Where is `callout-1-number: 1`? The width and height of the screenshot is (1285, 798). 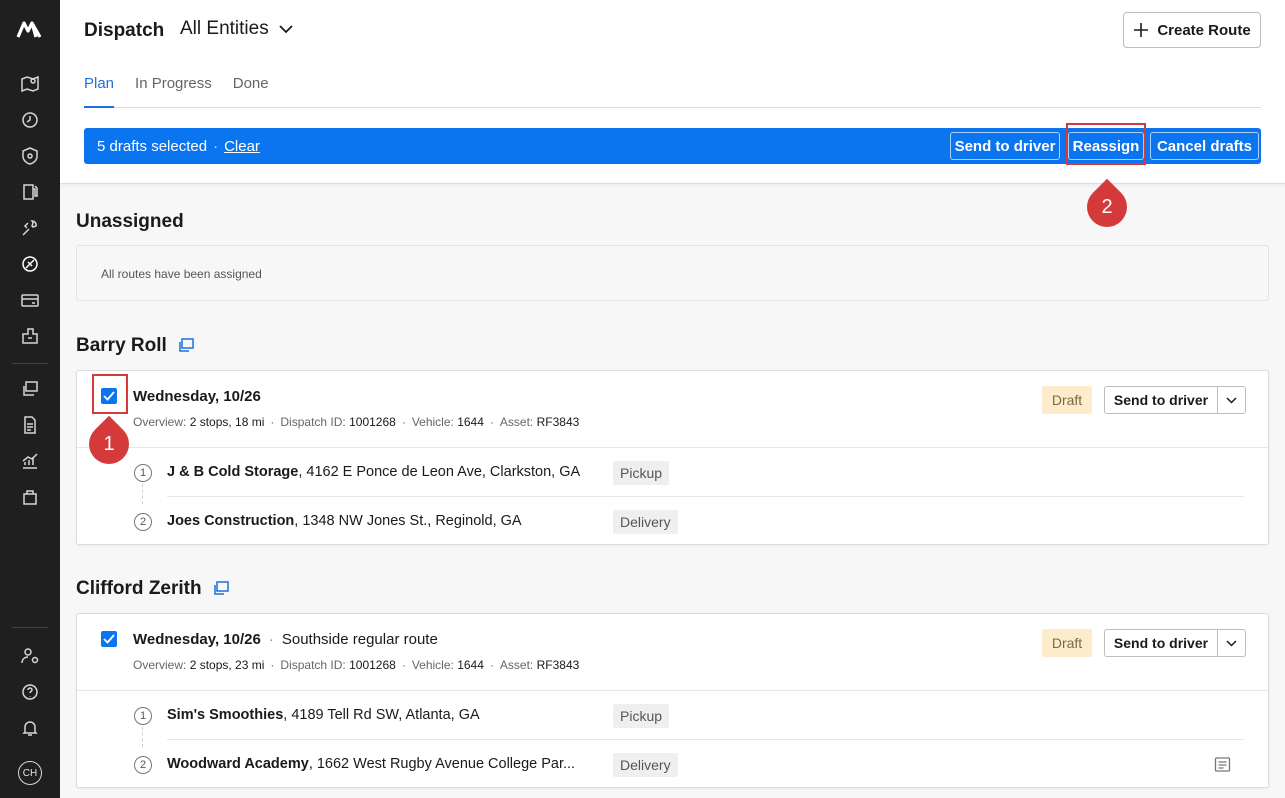 callout-1-number: 1 is located at coordinates (109, 443).